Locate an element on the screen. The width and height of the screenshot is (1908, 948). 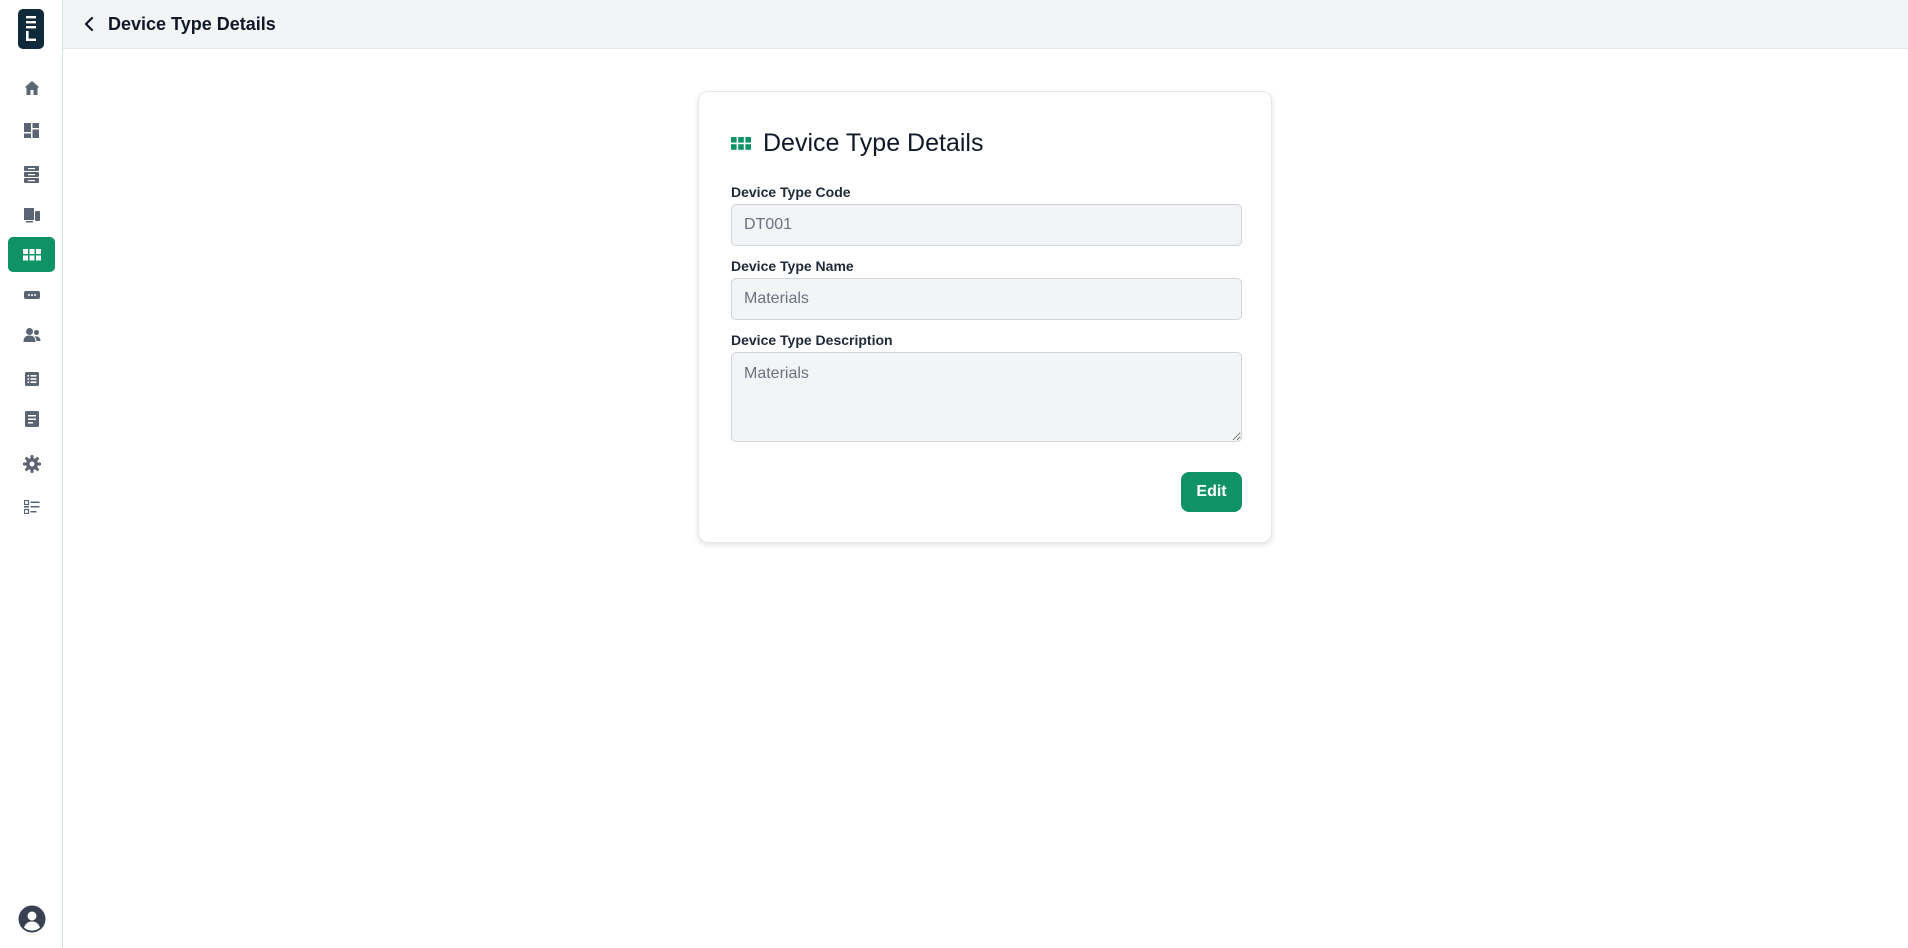
sidebar-item-settings is located at coordinates (31, 463).